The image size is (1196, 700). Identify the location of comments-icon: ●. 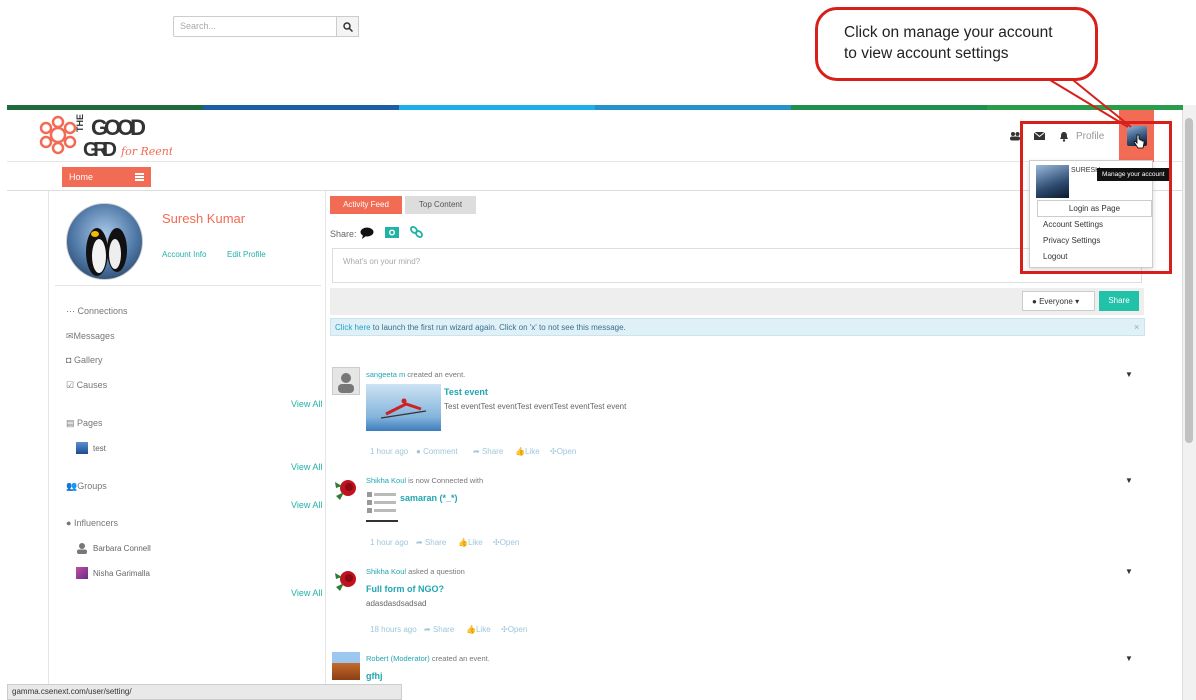
(420, 451).